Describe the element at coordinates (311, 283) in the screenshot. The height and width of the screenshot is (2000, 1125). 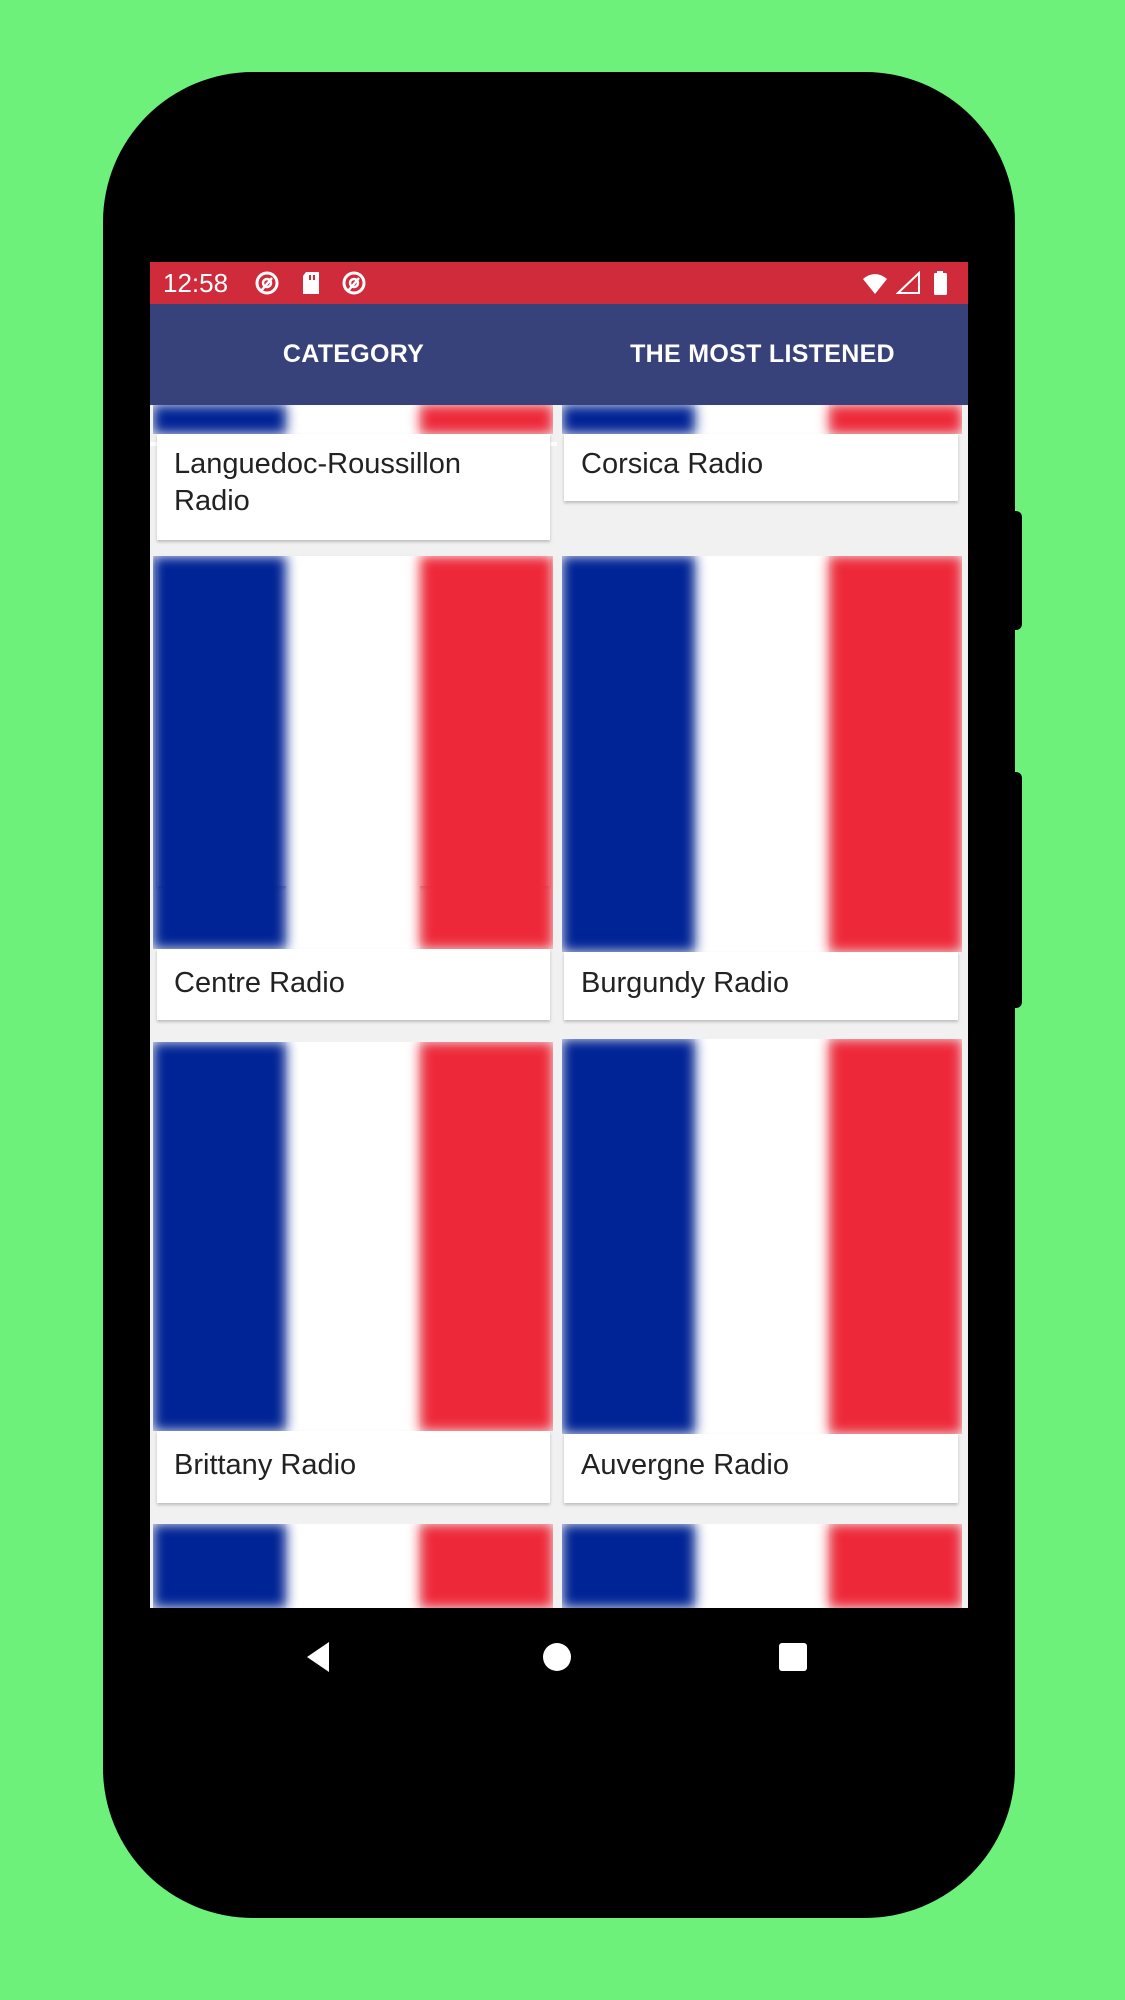
I see `sd-card-icon` at that location.